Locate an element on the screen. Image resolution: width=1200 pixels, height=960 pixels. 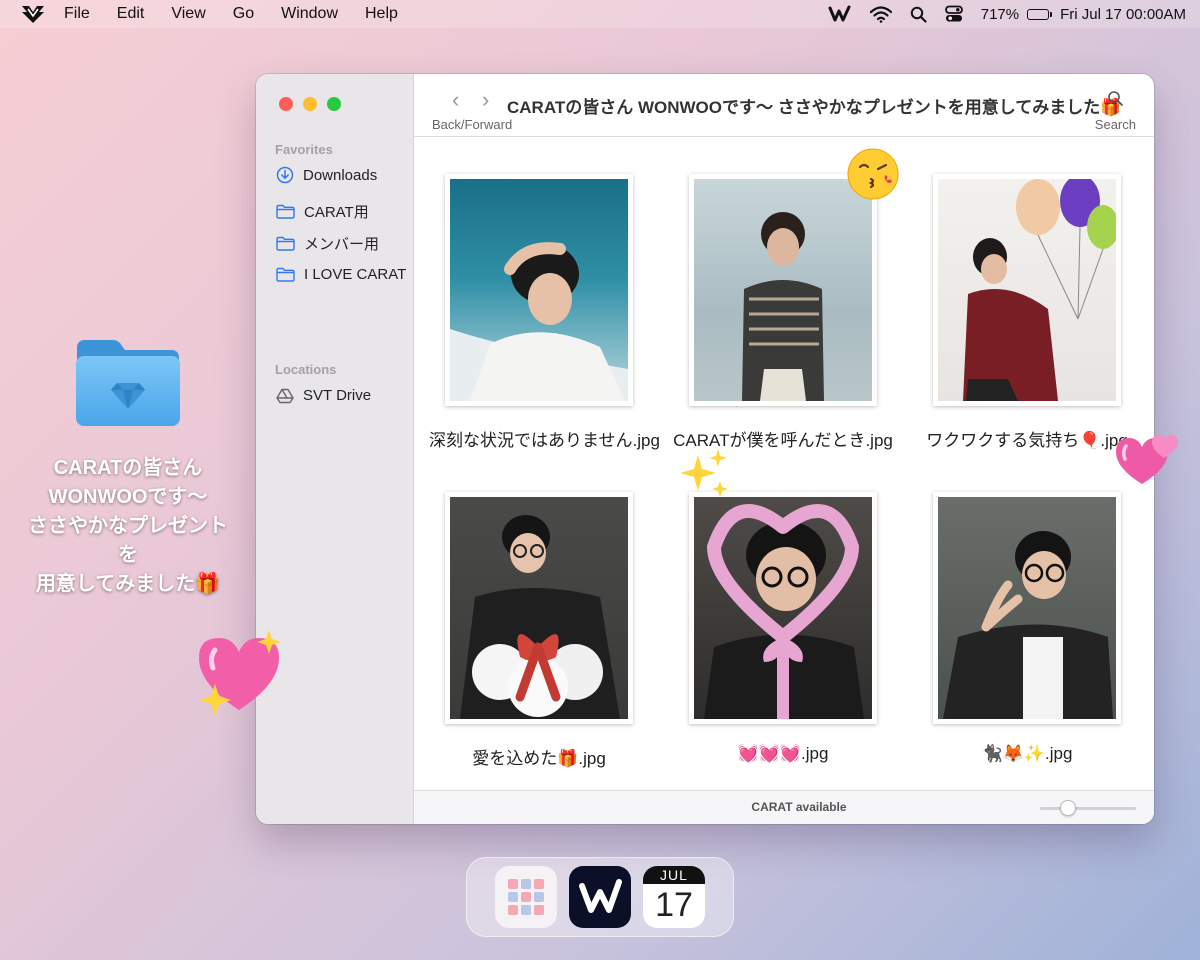
weverse-app-icon is located at coordinates (600, 897).